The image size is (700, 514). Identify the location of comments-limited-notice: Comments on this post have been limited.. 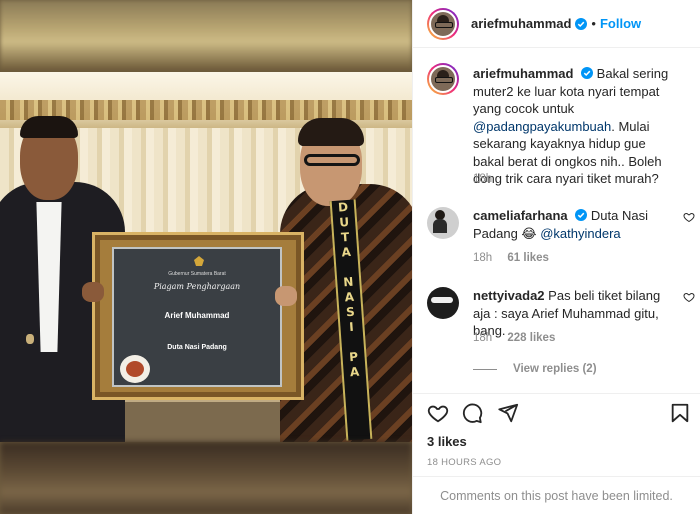
(556, 495).